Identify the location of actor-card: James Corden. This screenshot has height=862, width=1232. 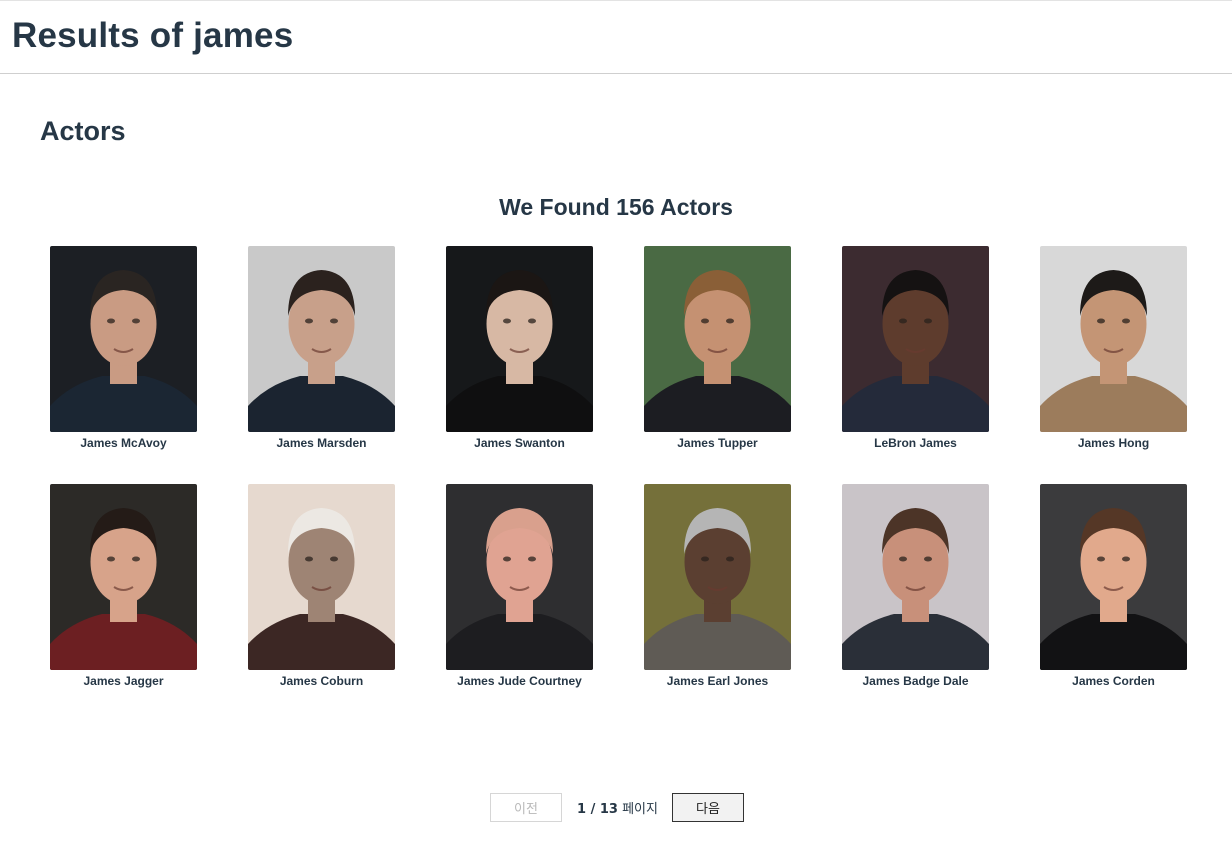
(1113, 586).